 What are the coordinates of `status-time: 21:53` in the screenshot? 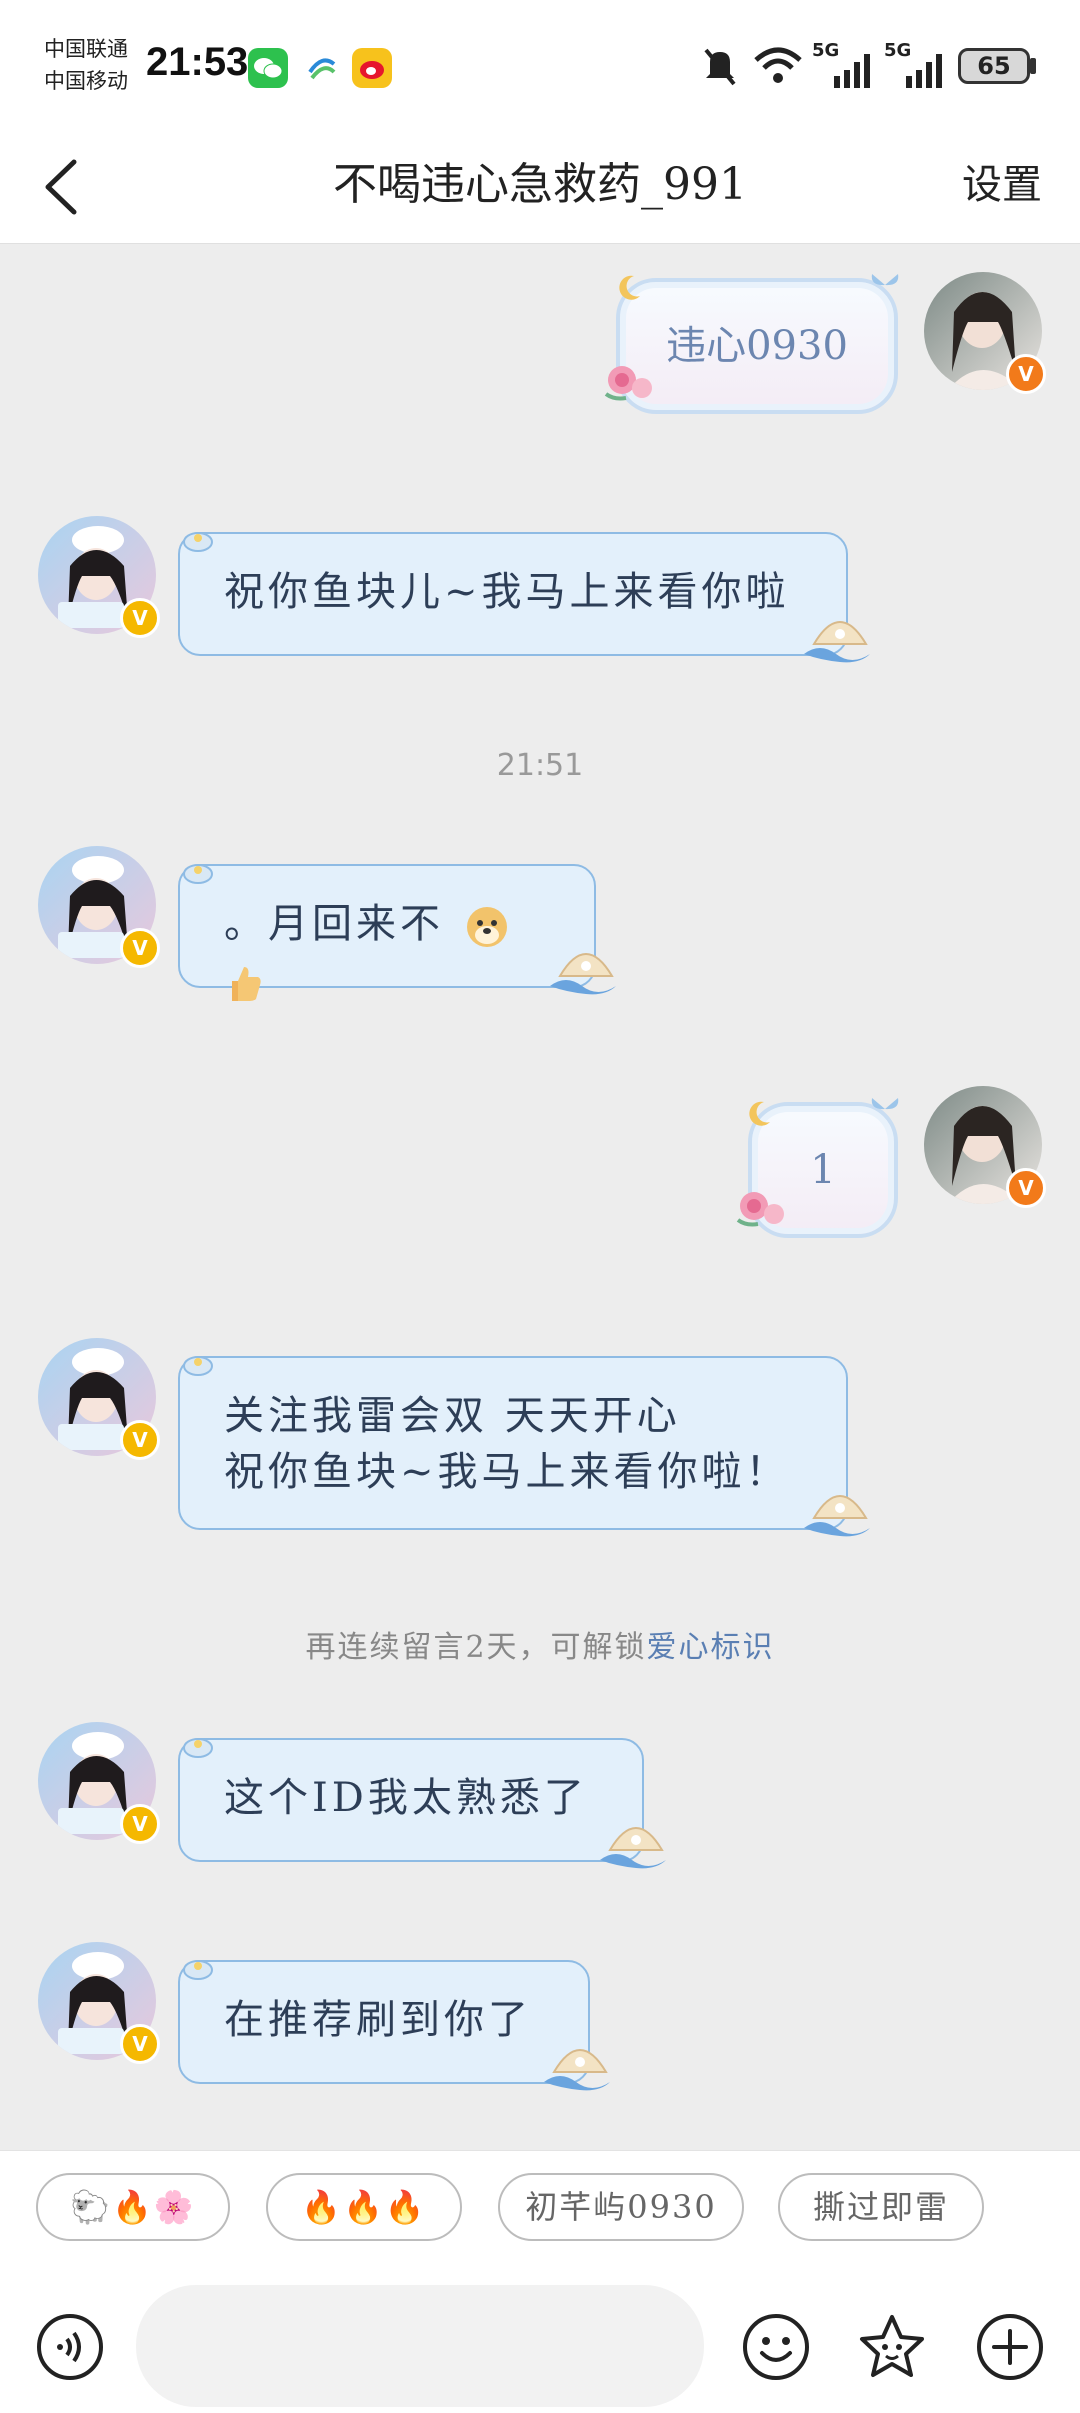 It's located at (197, 62).